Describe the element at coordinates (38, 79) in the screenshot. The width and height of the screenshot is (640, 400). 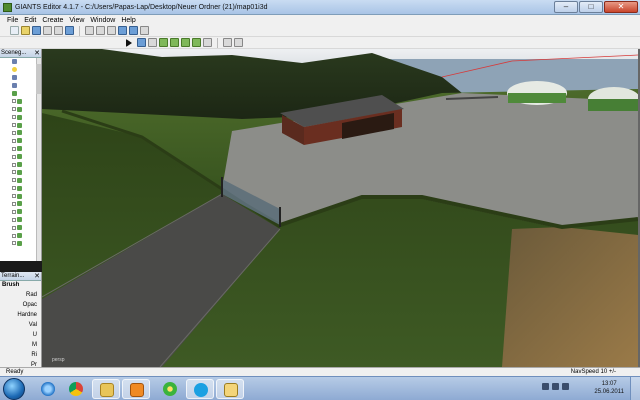
I see `scrollbar-thumb` at that location.